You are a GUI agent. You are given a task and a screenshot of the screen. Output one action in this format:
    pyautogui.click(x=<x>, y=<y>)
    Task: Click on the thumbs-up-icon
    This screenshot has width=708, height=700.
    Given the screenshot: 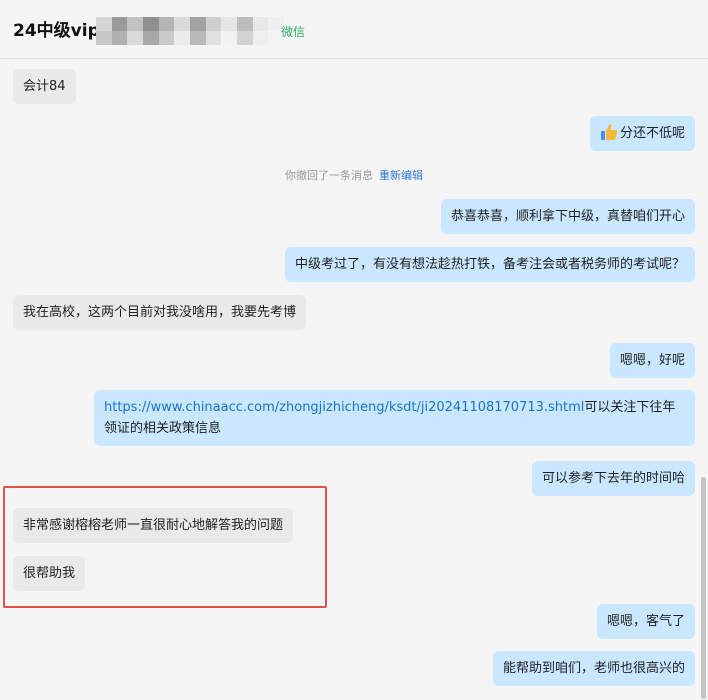 What is the action you would take?
    pyautogui.click(x=609, y=132)
    